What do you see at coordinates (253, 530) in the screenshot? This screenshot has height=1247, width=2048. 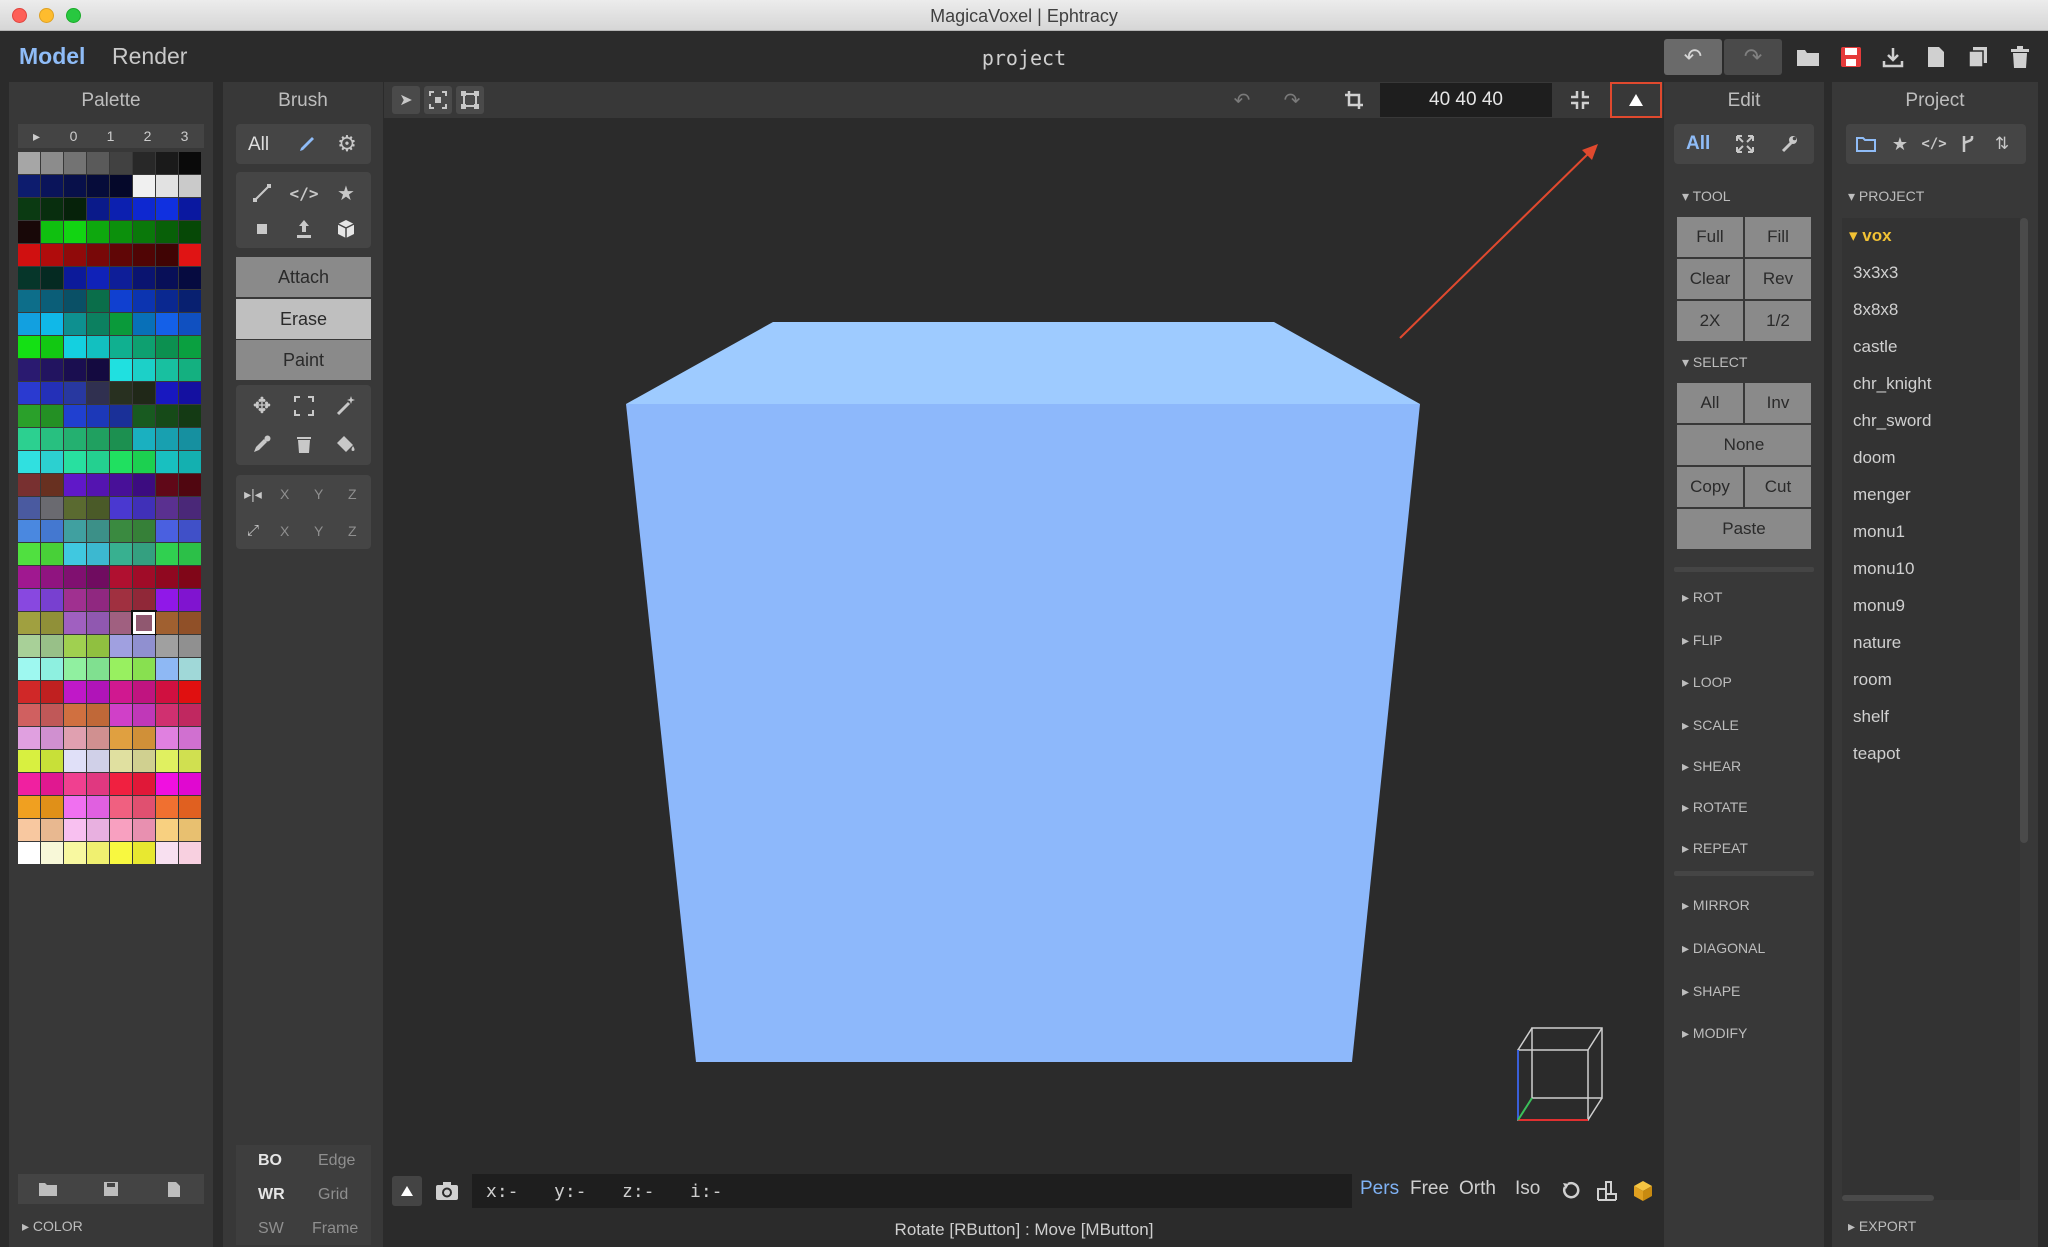 I see `axis-lock-icon: ⤢` at bounding box center [253, 530].